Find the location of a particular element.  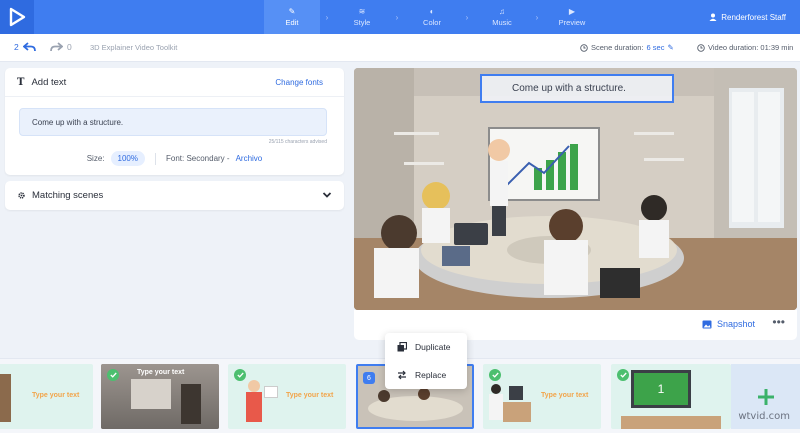

snapshot-button: Snapshot is located at coordinates (728, 324).